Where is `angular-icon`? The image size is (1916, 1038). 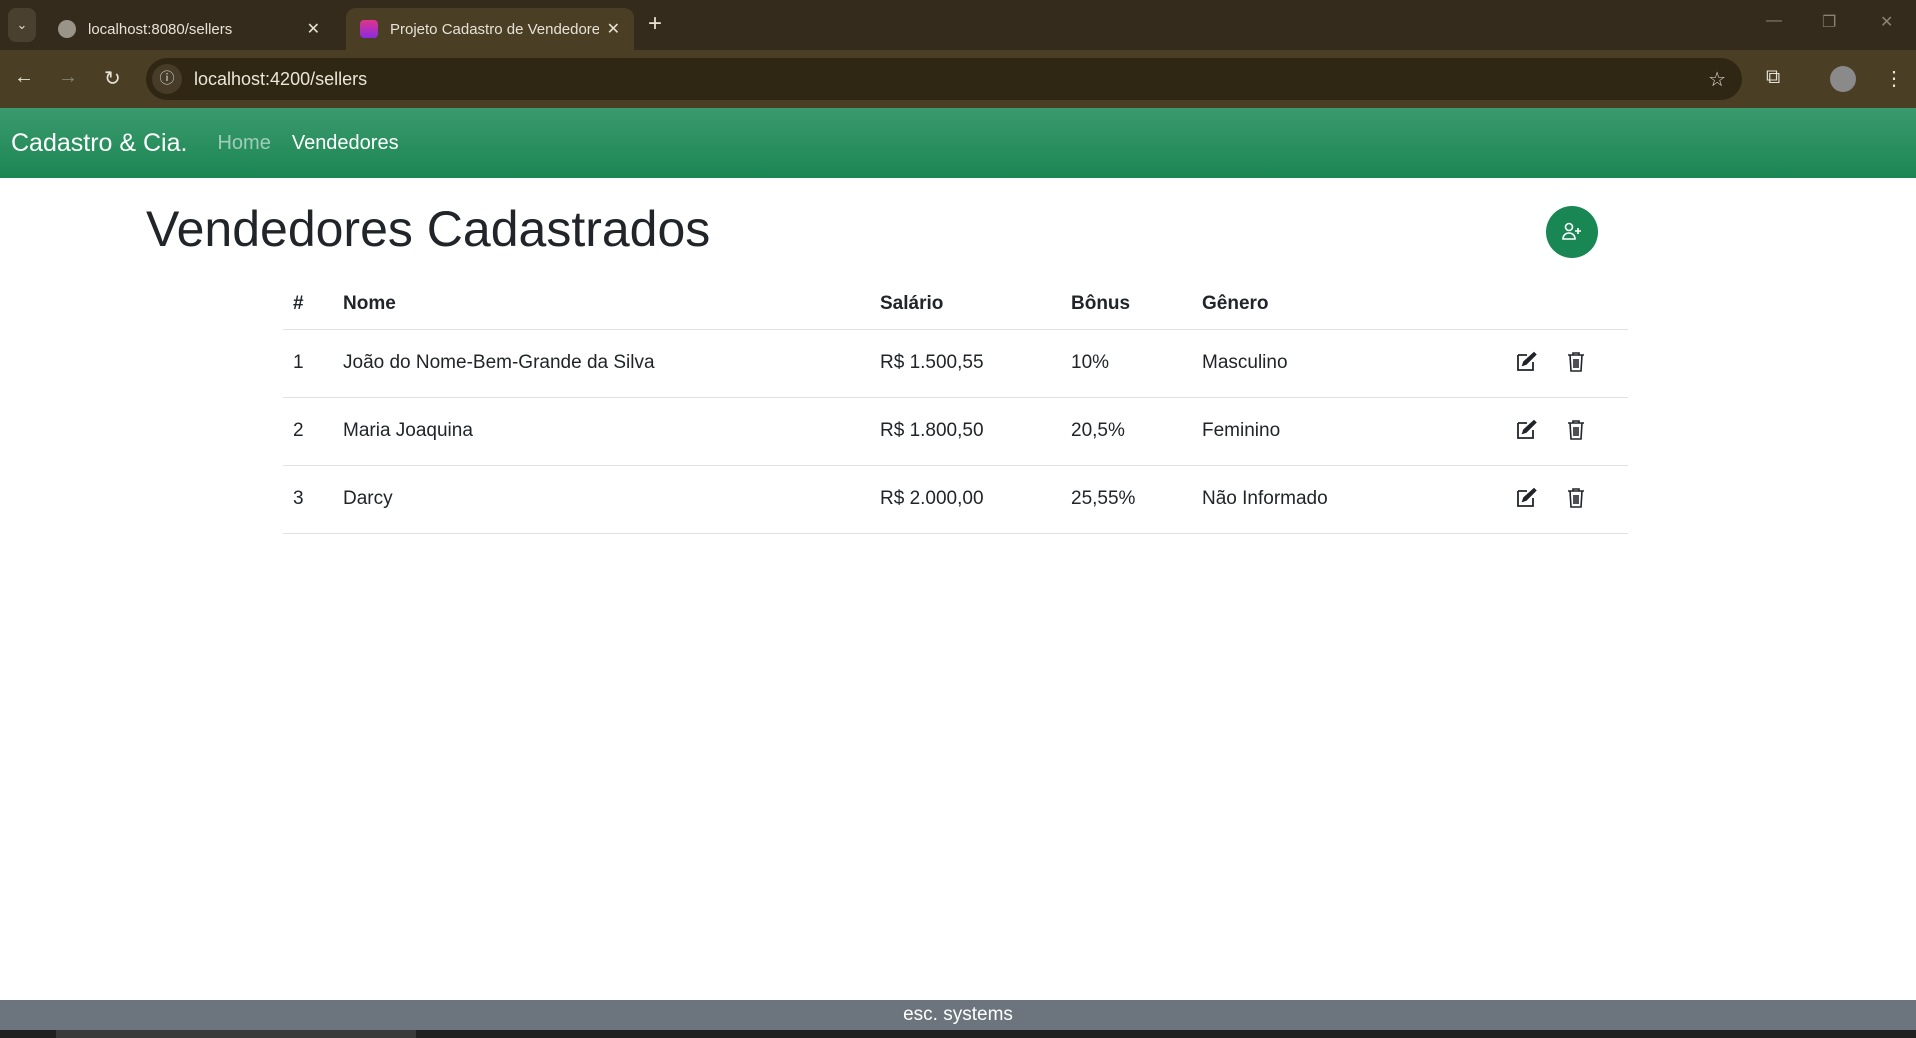 angular-icon is located at coordinates (369, 29).